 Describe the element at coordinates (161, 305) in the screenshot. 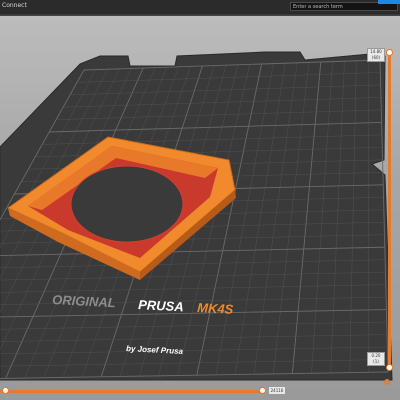

I see `bed-brand-prusa: PRUSA` at that location.